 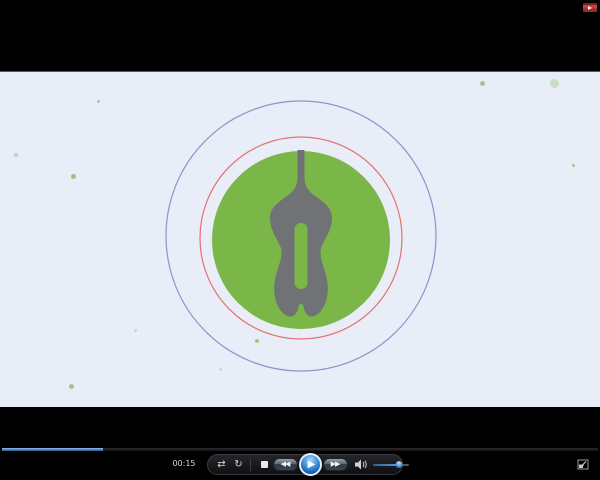 I want to click on shape-slot, so click(x=301, y=256).